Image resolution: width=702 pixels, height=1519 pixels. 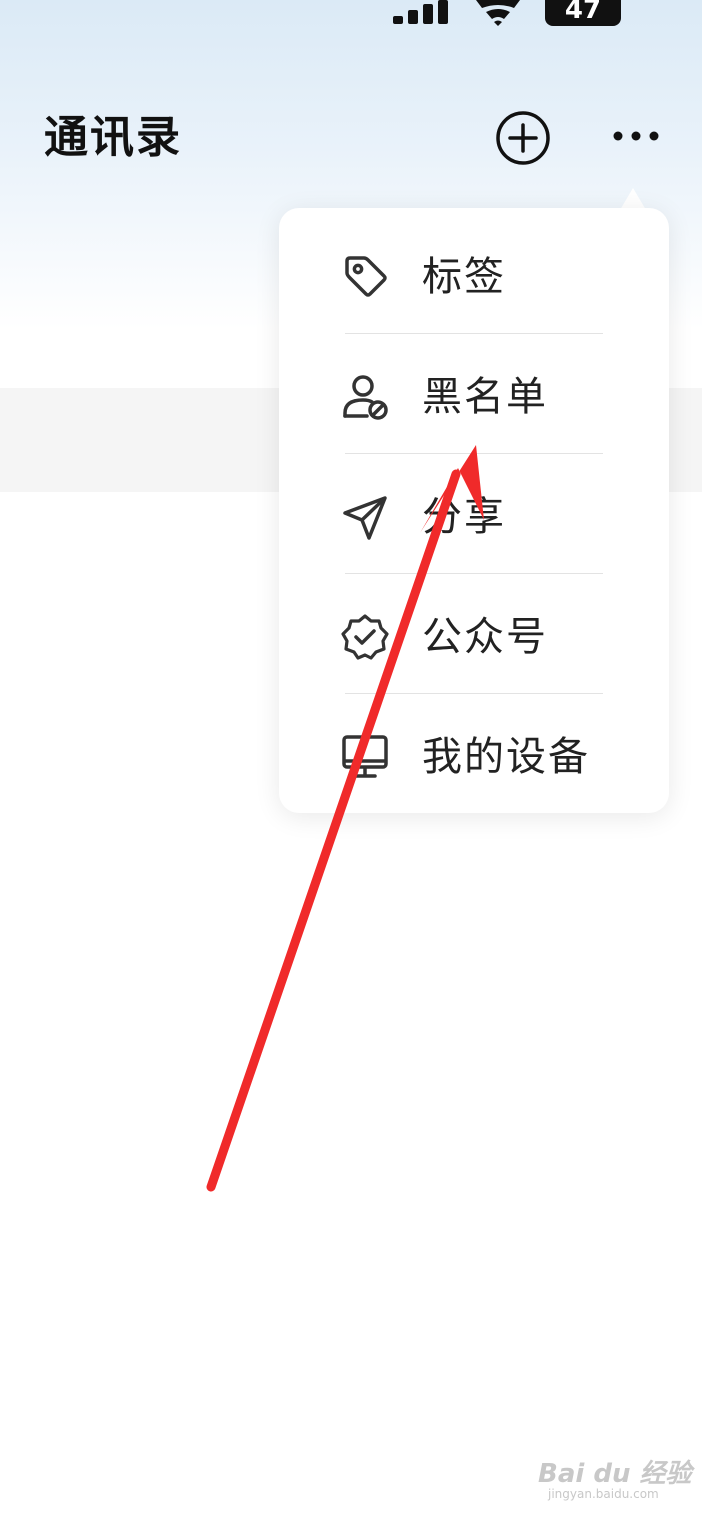 I want to click on verified-badge-icon, so click(x=365, y=637).